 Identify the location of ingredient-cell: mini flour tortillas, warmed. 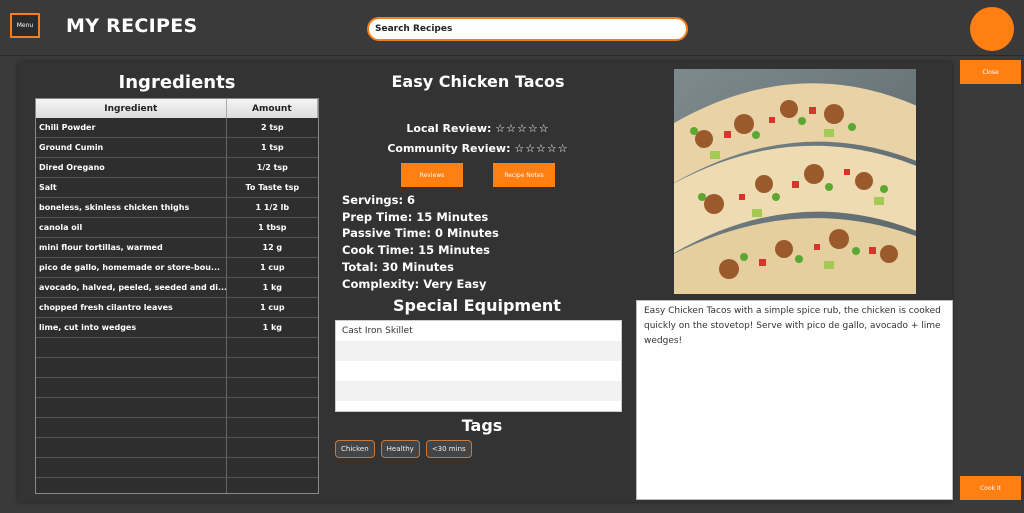
(131, 247).